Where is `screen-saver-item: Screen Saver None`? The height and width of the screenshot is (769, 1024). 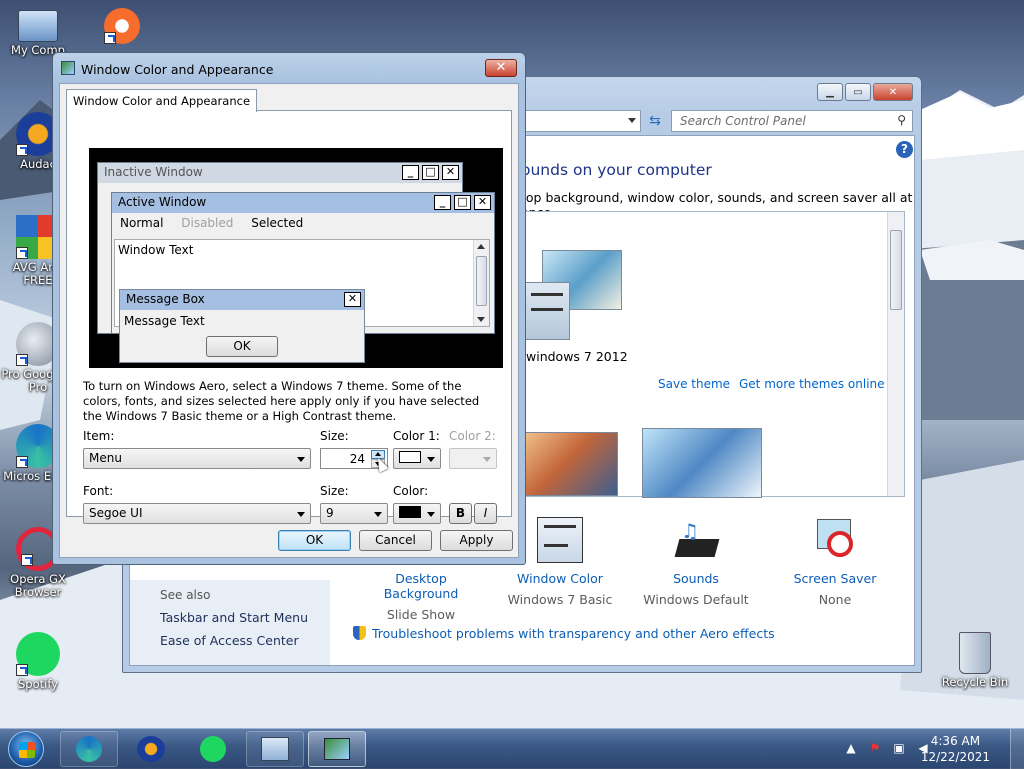
screen-saver-item: Screen Saver None is located at coordinates (835, 562).